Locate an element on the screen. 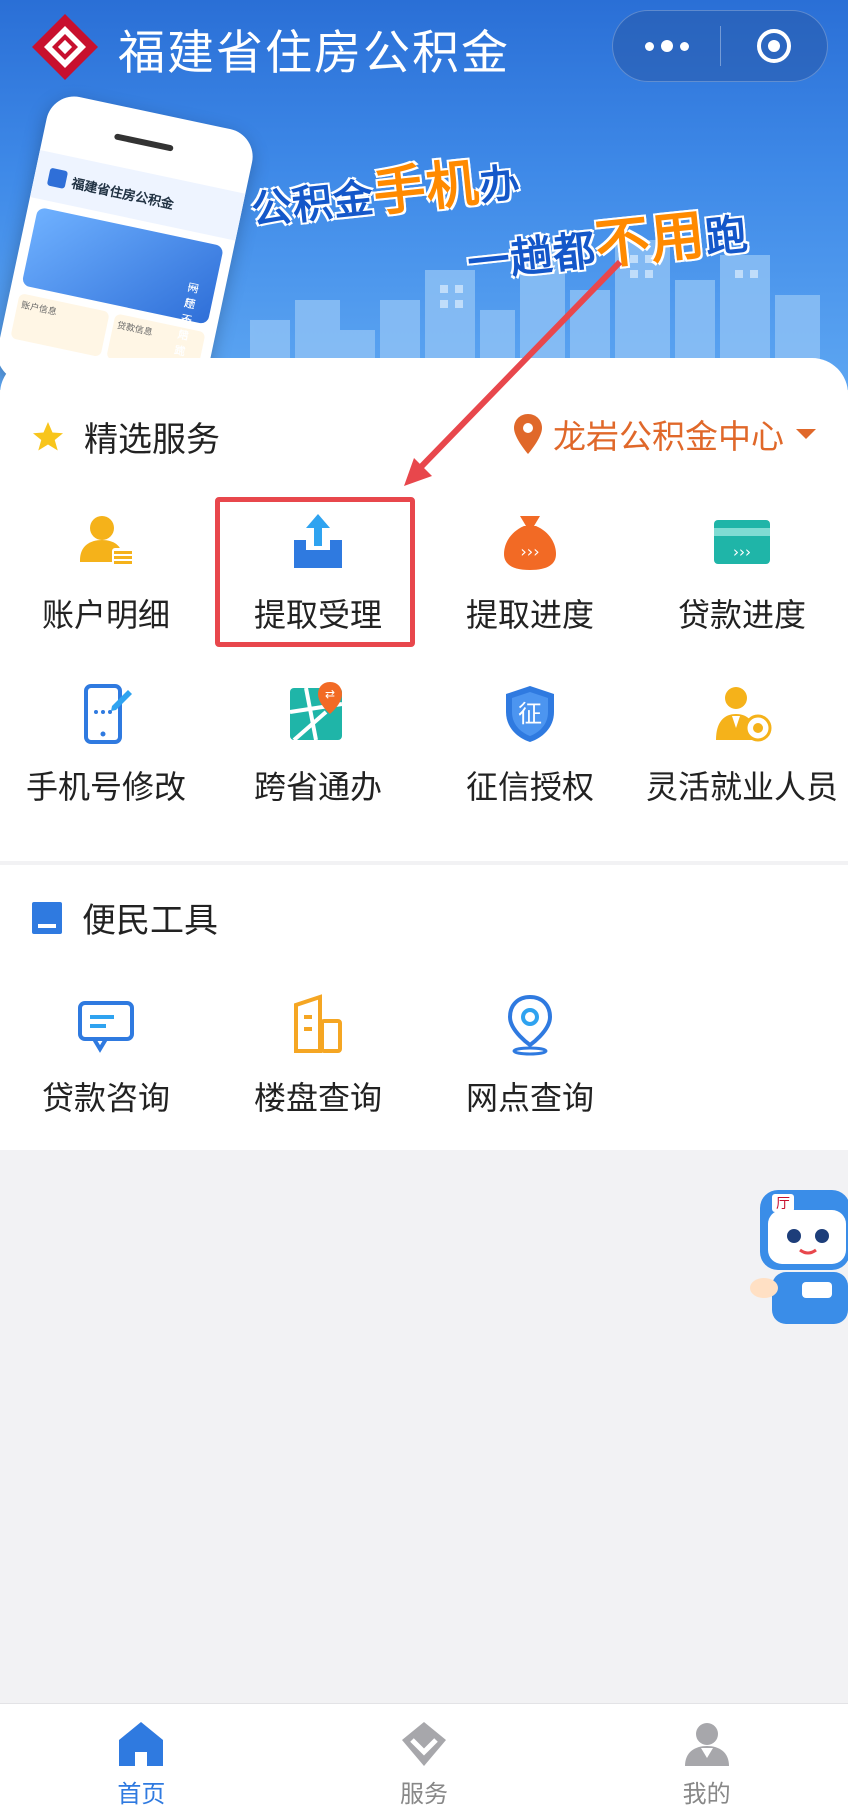 The height and width of the screenshot is (1817, 848). tool-label: 网点查询 is located at coordinates (529, 1098).